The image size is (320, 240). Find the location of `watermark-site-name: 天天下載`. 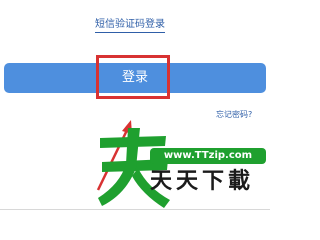

watermark-site-name: 天天下載 is located at coordinates (202, 181).